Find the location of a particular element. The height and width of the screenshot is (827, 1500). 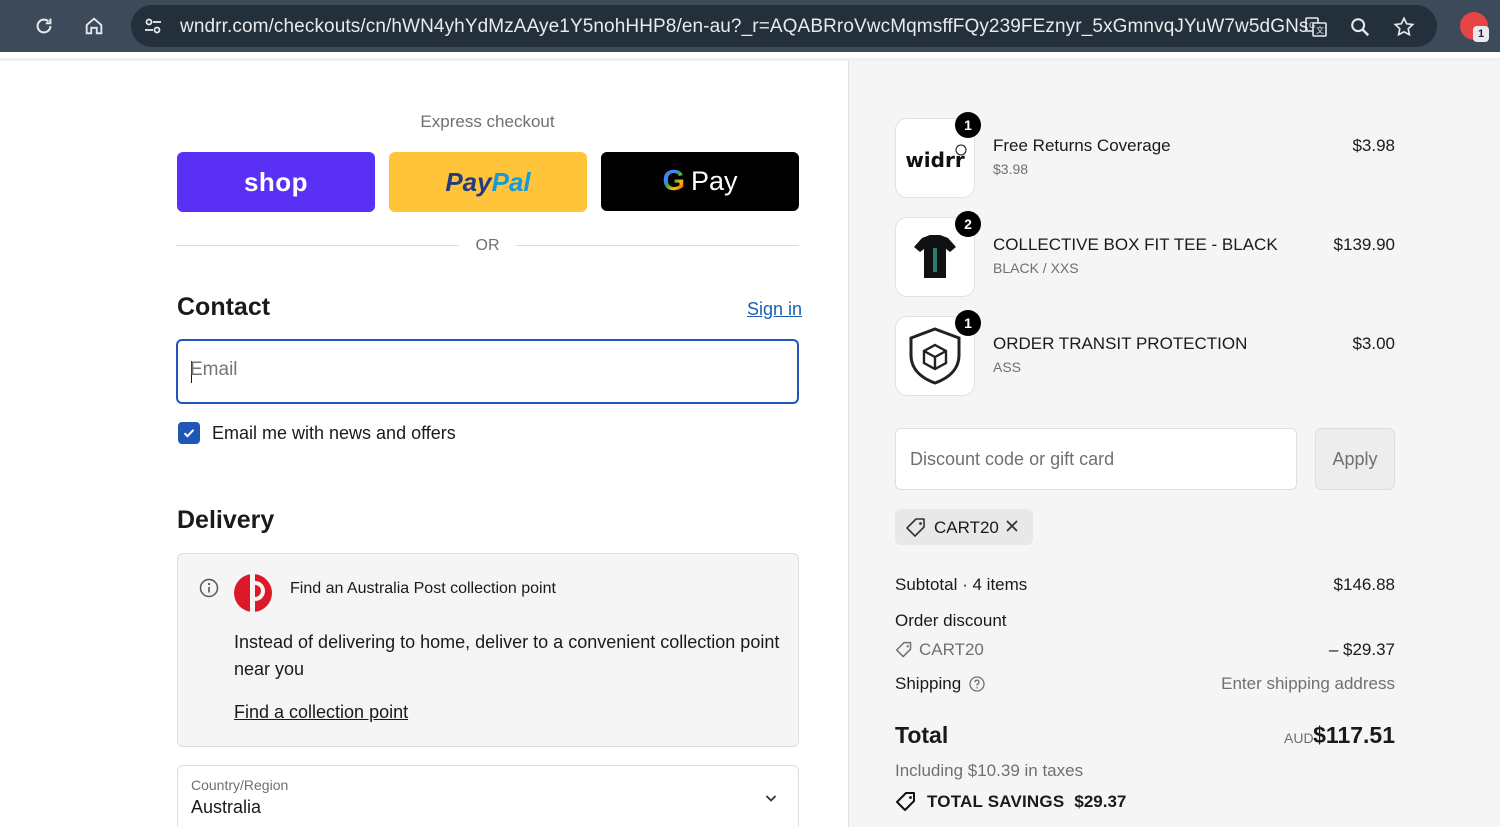

extension-profile-icon: 1 is located at coordinates (1474, 27).